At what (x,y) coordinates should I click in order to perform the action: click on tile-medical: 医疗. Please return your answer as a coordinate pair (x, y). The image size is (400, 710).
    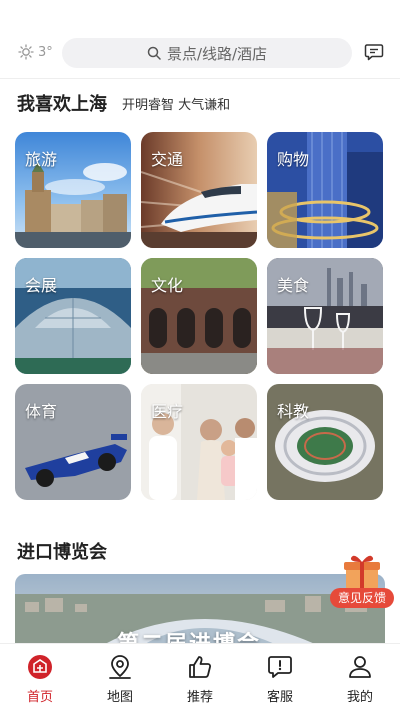
    Looking at the image, I should click on (199, 442).